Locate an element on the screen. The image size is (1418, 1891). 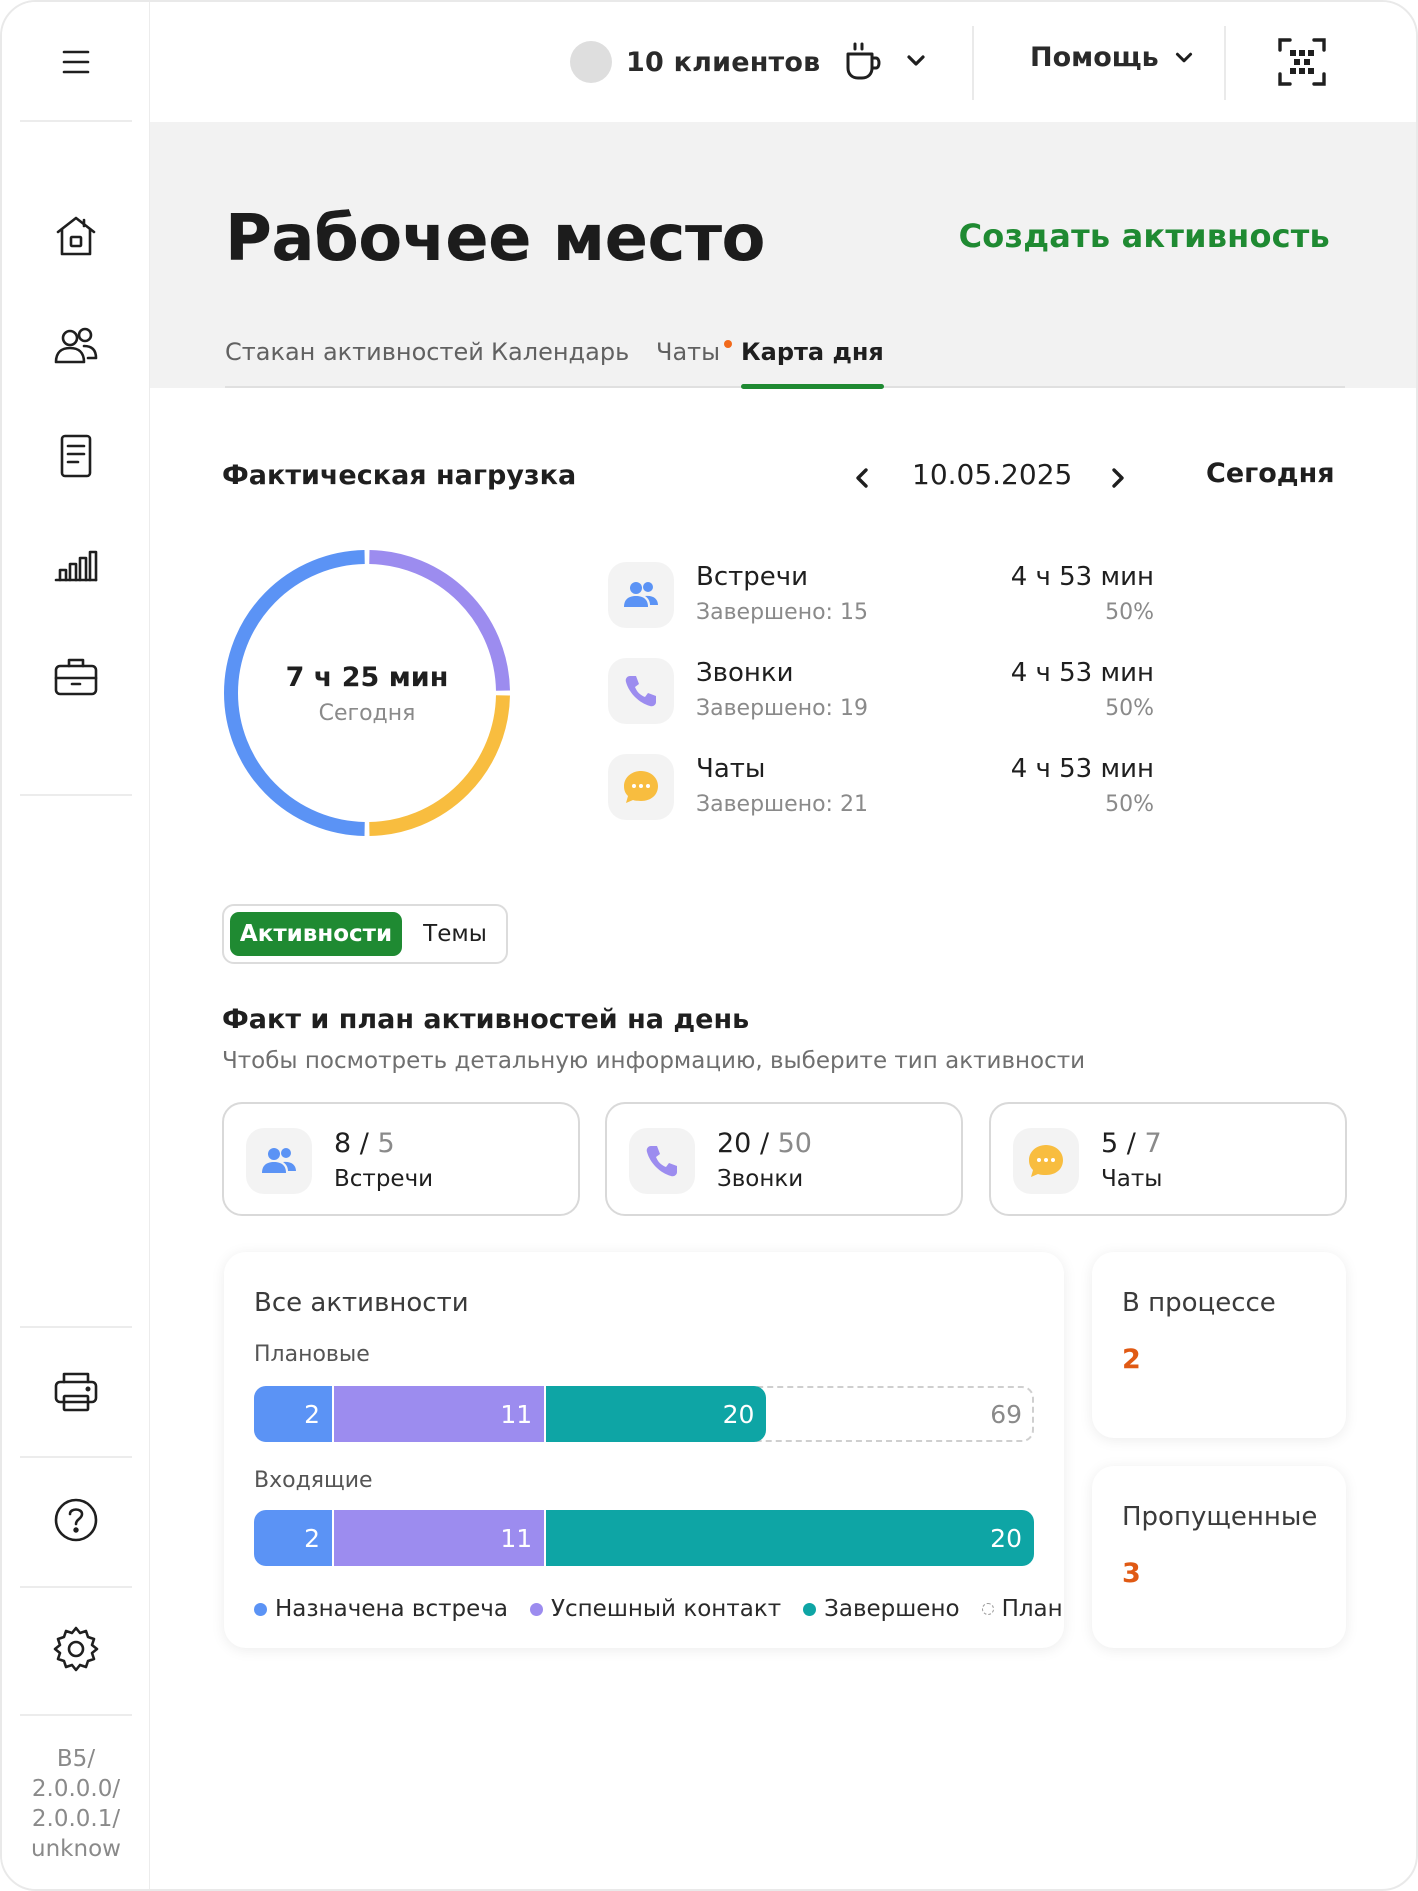
tab-activity-stack: Стакан активностей is located at coordinates (354, 362).